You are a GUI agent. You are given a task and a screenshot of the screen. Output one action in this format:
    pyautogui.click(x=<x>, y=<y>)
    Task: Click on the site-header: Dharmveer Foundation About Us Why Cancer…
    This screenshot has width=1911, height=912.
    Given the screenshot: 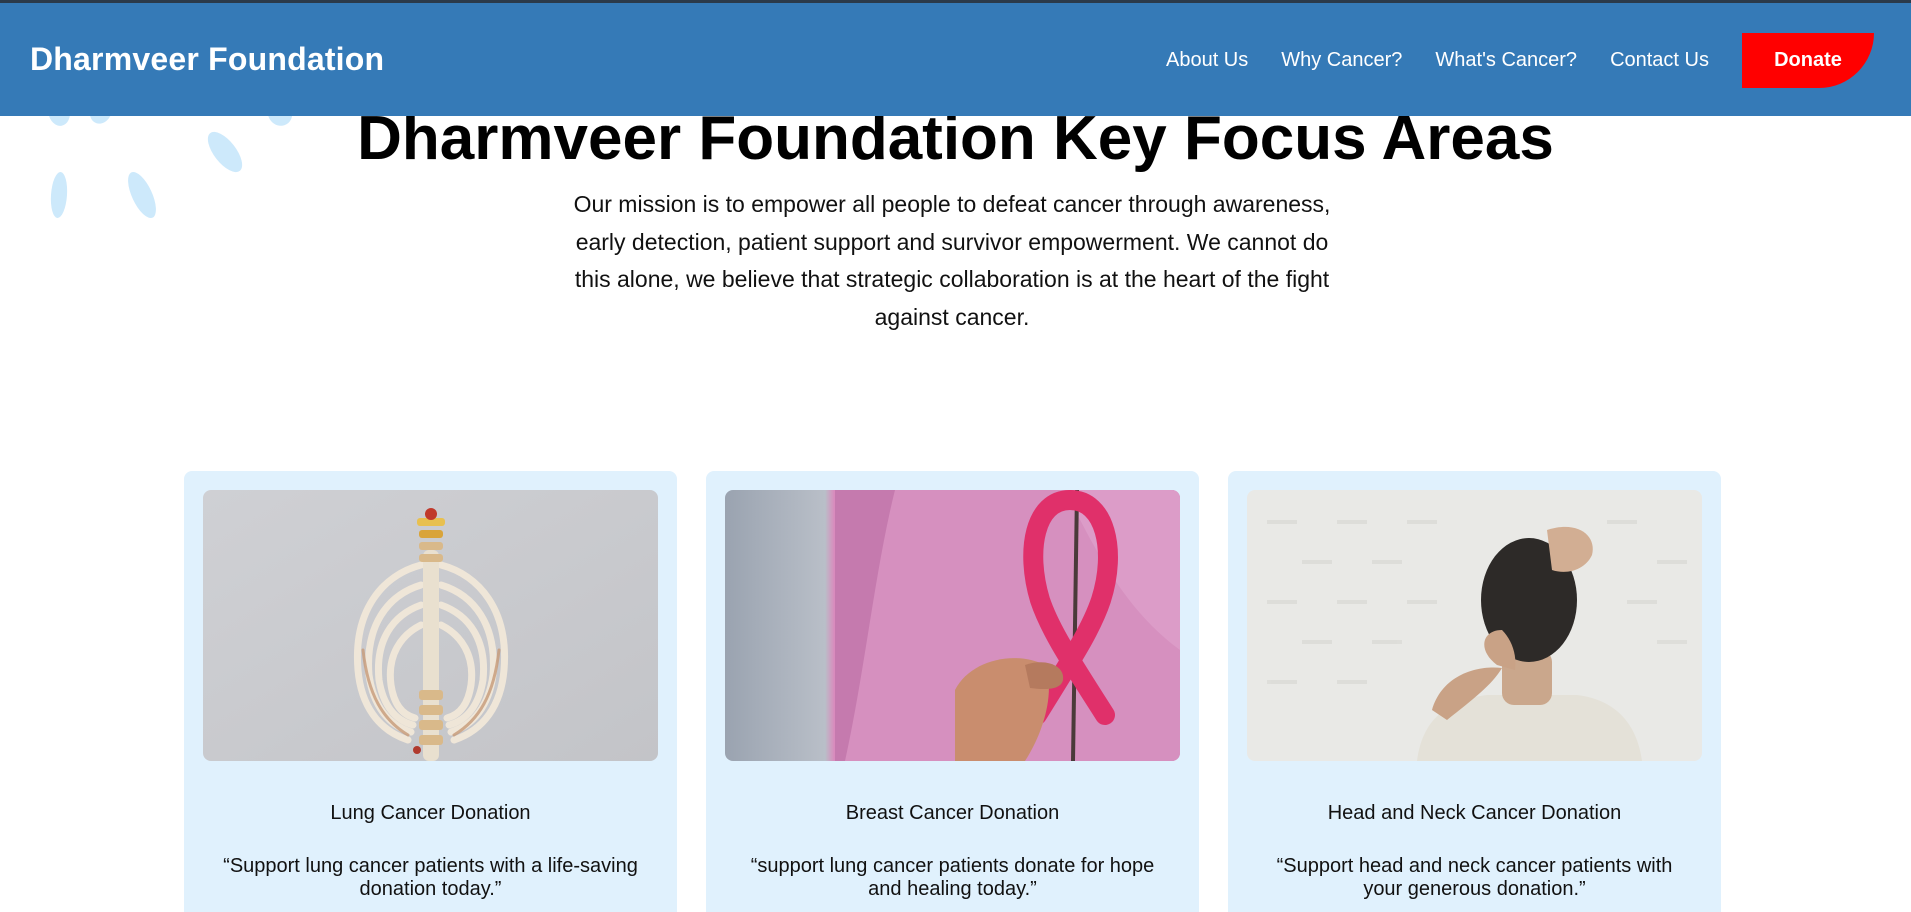 What is the action you would take?
    pyautogui.click(x=955, y=58)
    